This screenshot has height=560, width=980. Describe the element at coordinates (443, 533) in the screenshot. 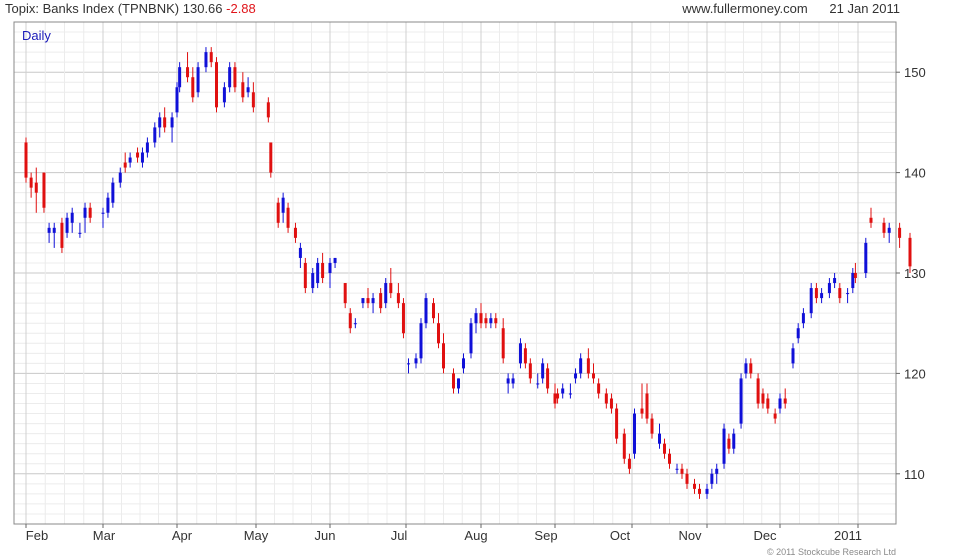

I see `x-axis: Feb Mar Apr May Jun Jul Aug Sep Oct Nov Dec 2011` at that location.